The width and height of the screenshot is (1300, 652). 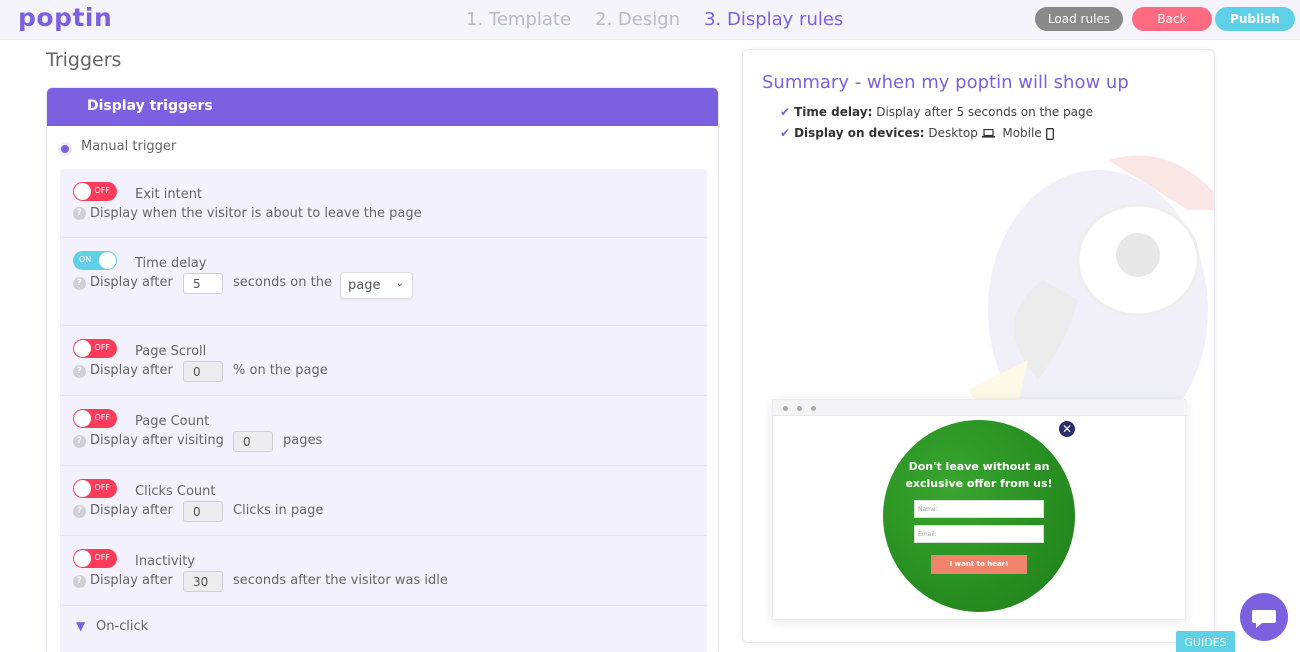 I want to click on inactivity-prefix: Display after, so click(x=131, y=580).